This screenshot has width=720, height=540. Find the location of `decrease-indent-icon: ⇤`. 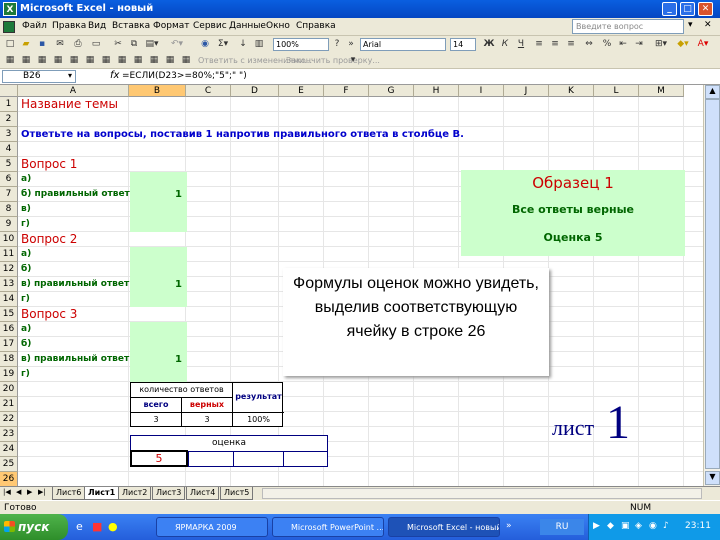

decrease-indent-icon: ⇤ is located at coordinates (623, 44).